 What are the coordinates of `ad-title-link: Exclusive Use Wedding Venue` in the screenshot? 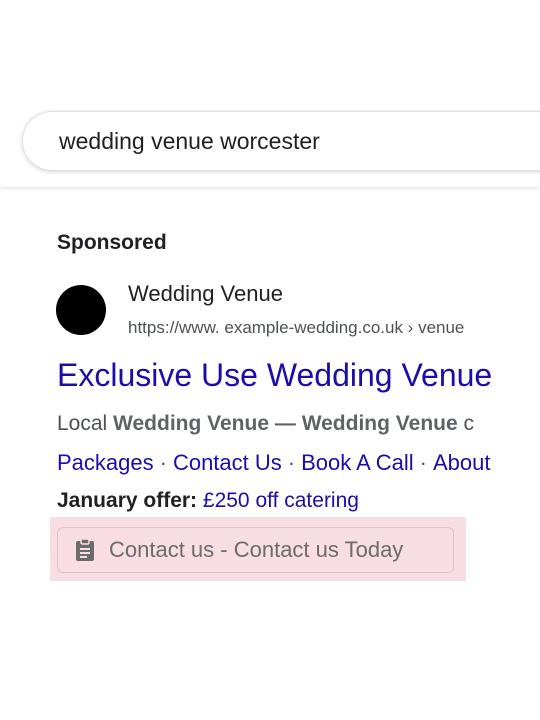 It's located at (274, 375).